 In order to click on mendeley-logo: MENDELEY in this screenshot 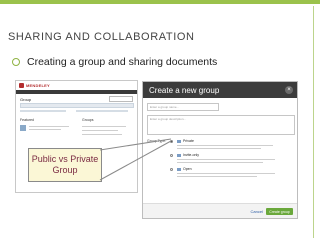, I will do `click(34, 85)`.